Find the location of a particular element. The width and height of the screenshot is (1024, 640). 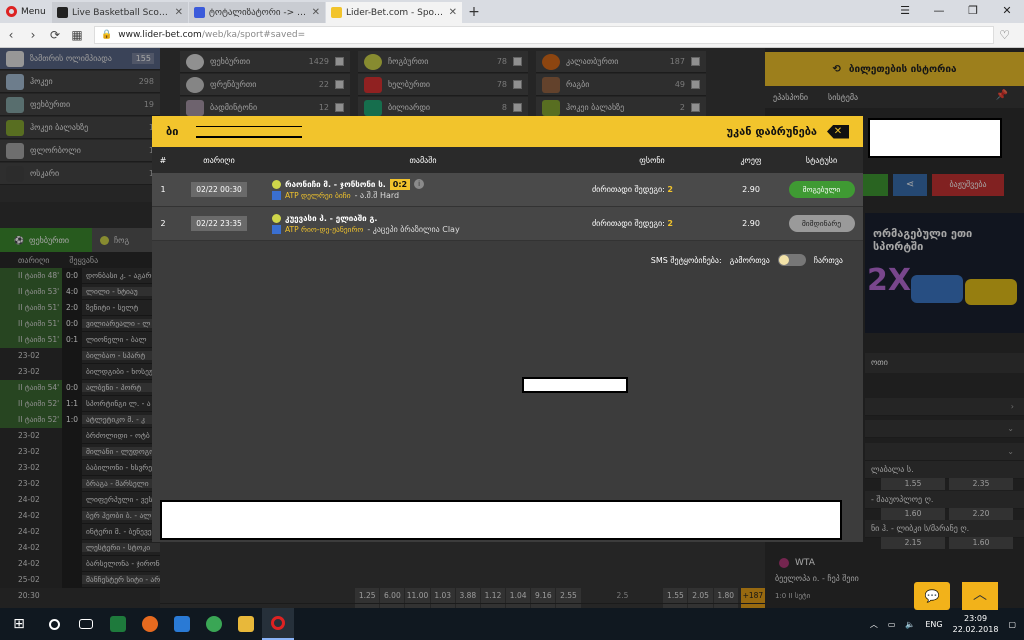

back-arrow-icon: ‹ is located at coordinates (11, 35).